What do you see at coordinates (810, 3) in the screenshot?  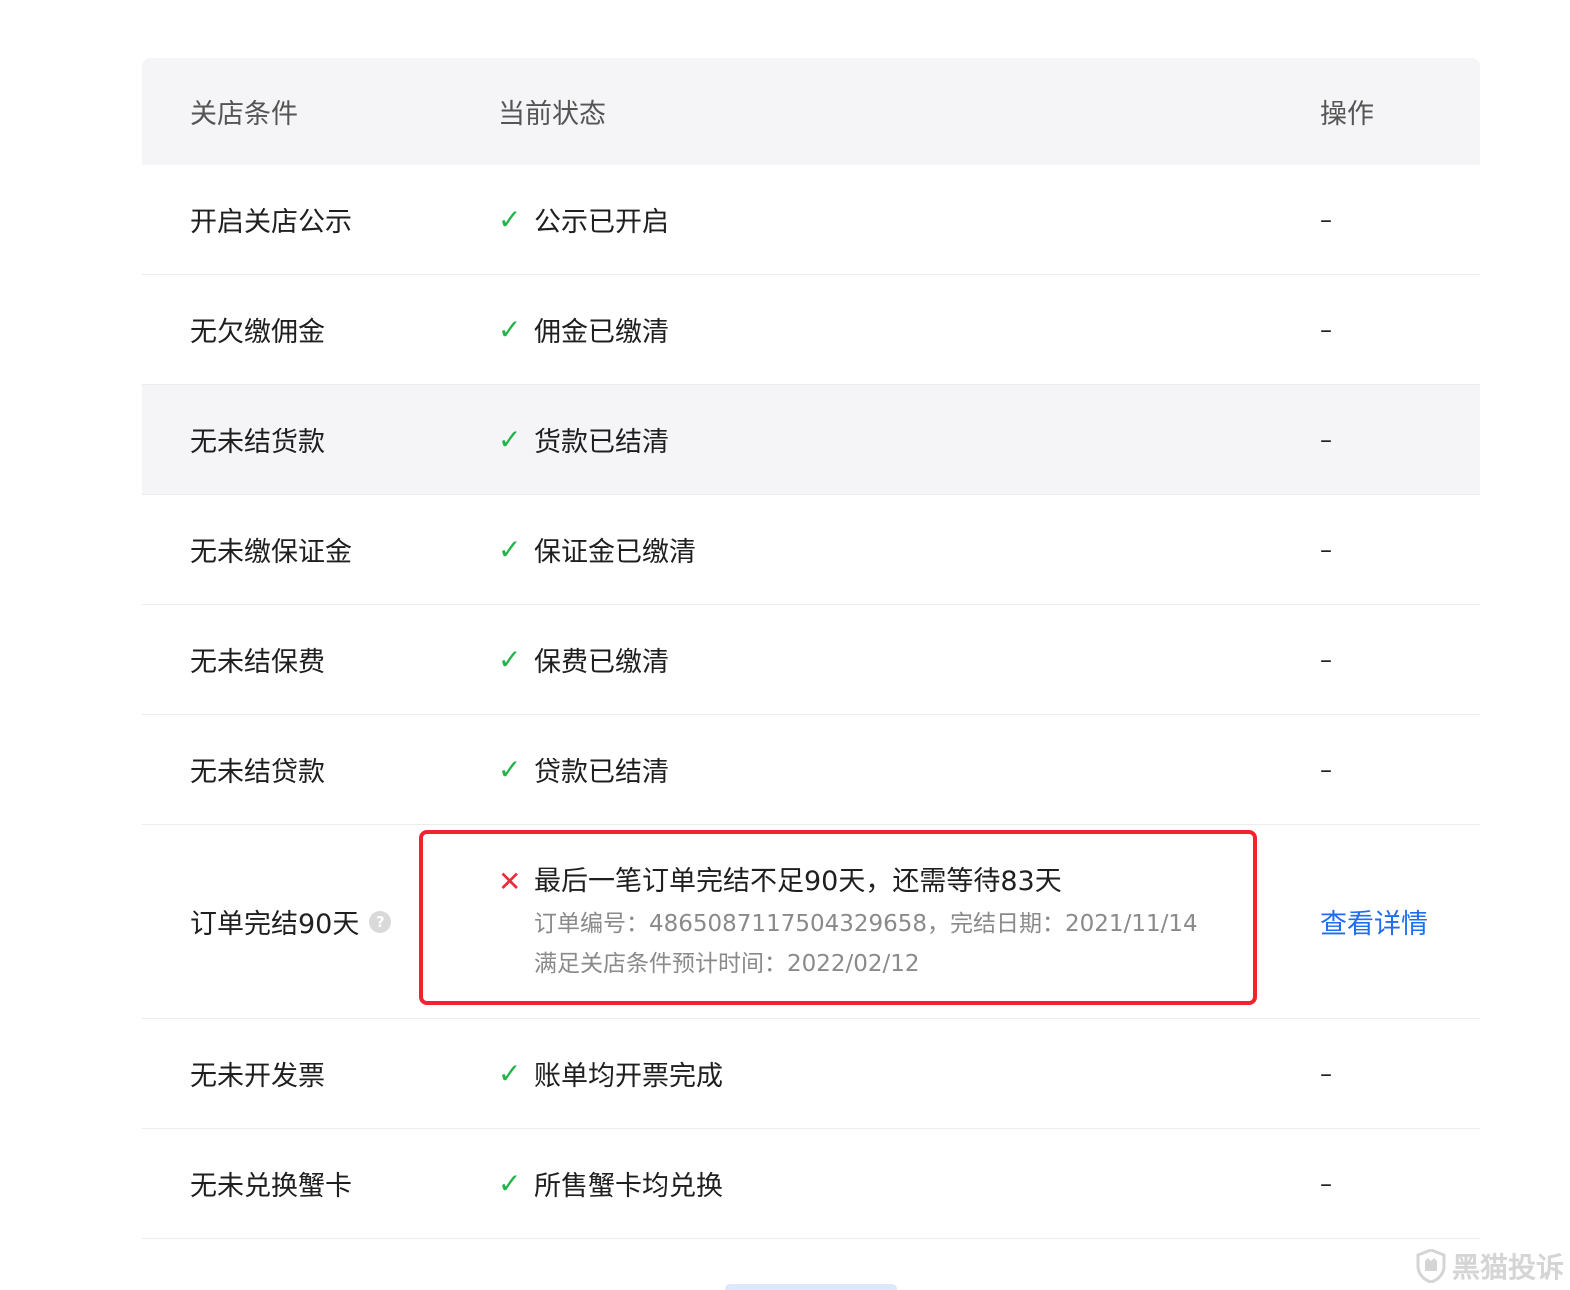 I see `clipped-top-text` at bounding box center [810, 3].